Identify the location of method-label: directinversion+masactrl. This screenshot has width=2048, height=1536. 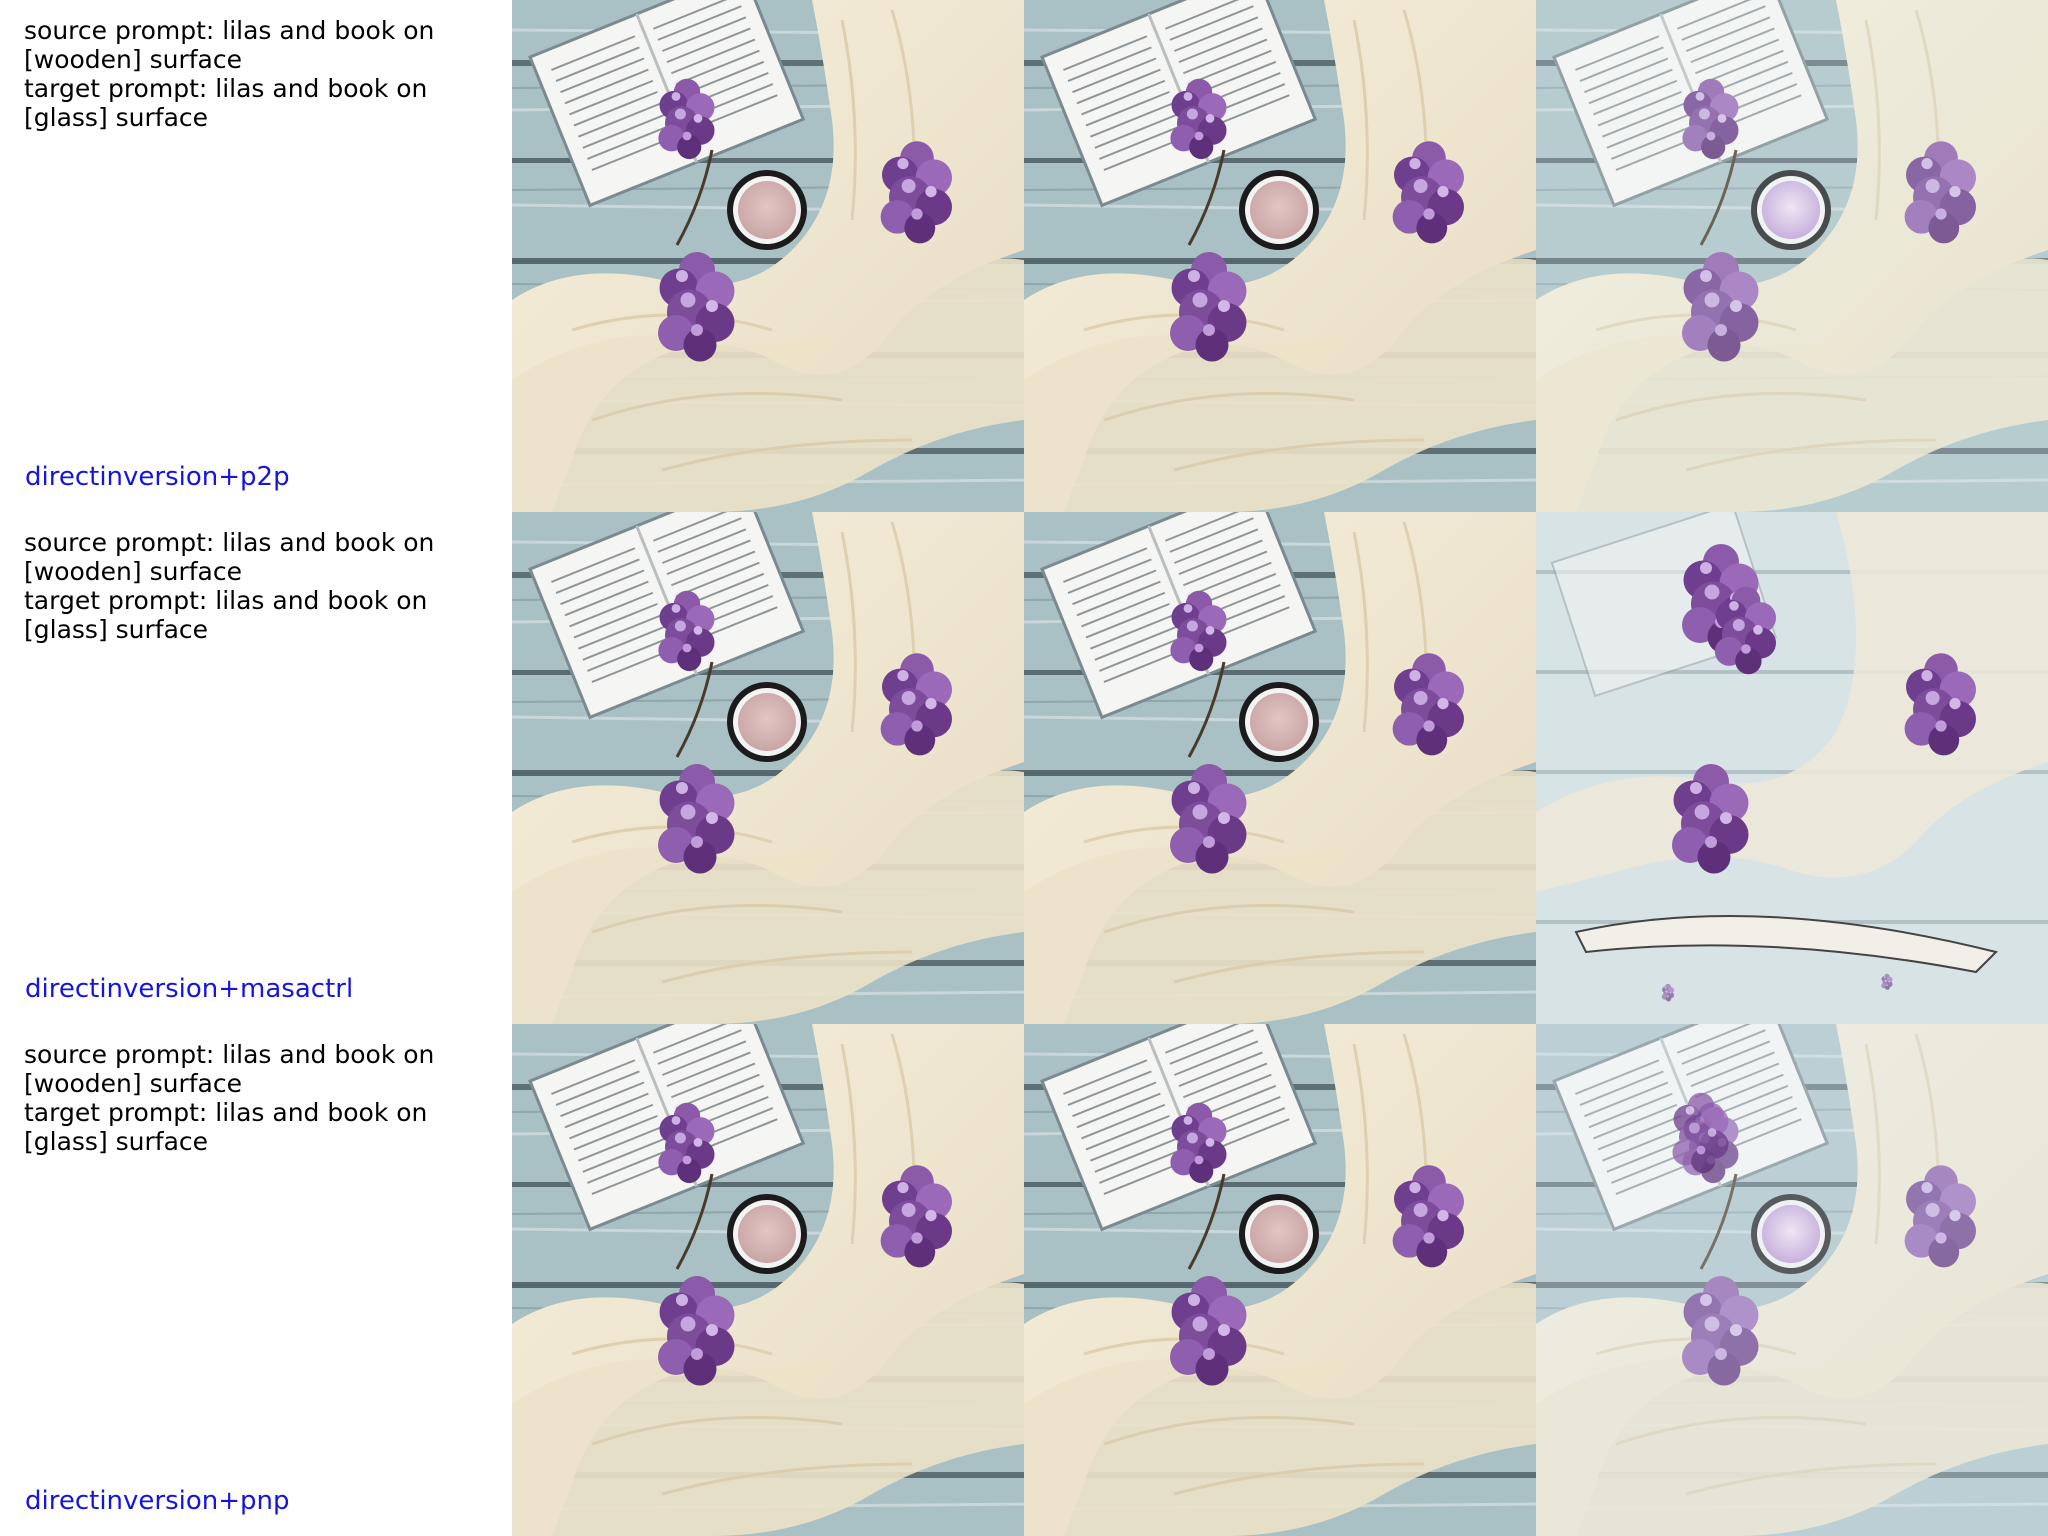
(189, 989).